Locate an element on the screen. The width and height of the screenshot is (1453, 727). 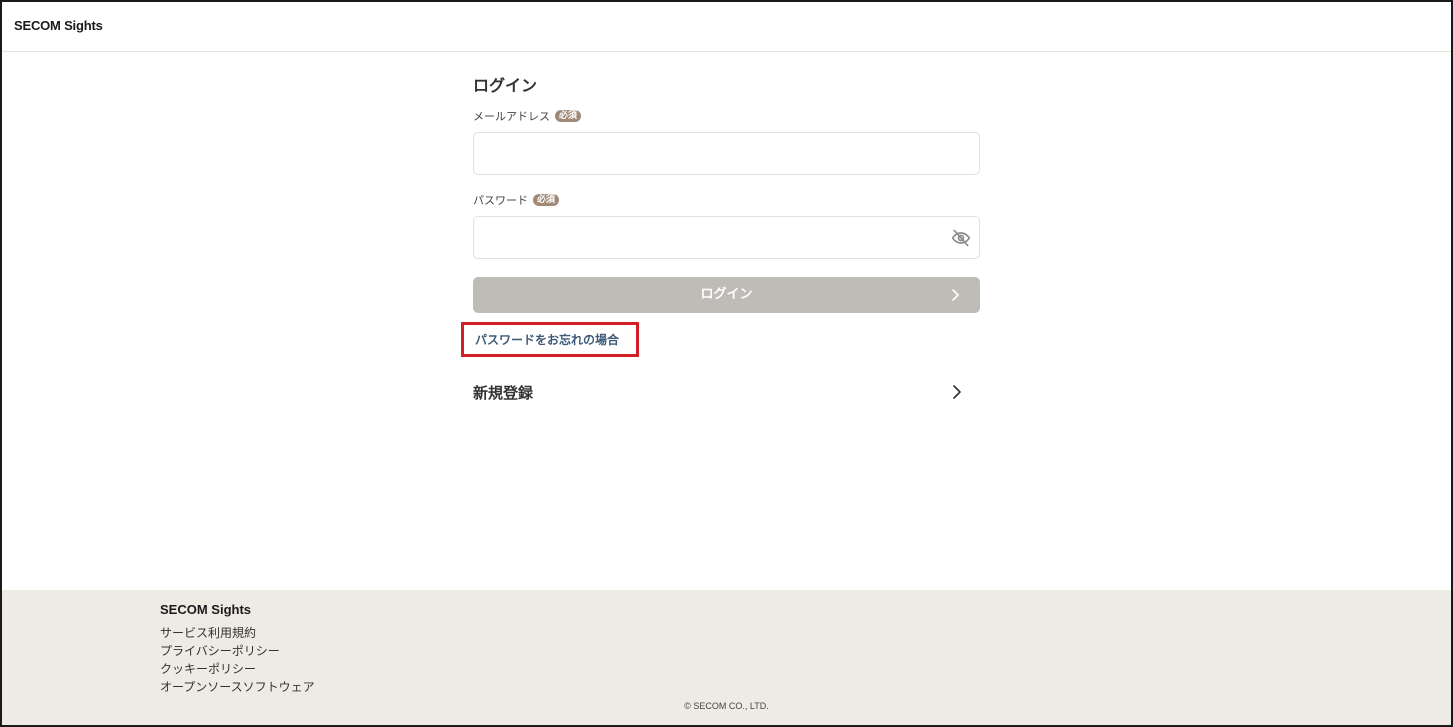
password-label: パスワード is located at coordinates (500, 200).